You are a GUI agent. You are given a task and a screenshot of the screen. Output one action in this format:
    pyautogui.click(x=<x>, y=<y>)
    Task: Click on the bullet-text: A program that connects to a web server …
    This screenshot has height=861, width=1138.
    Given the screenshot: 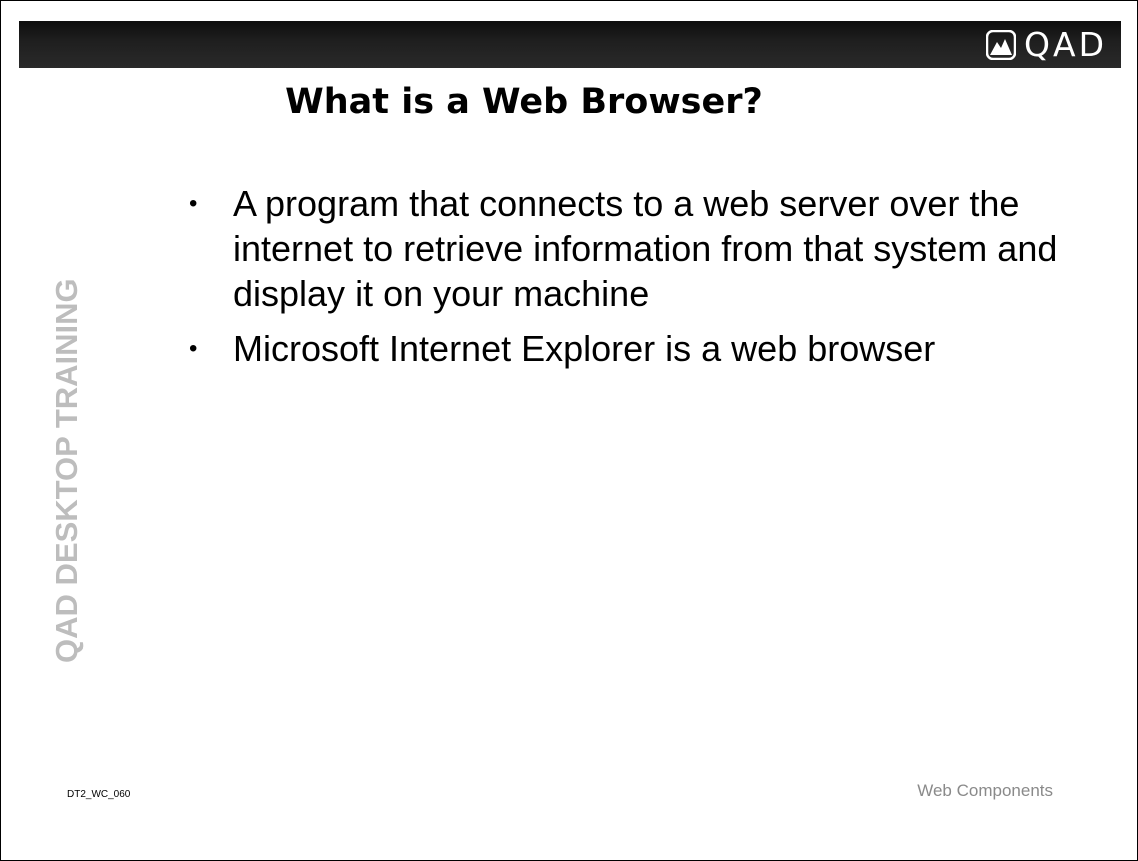 What is the action you would take?
    pyautogui.click(x=645, y=248)
    